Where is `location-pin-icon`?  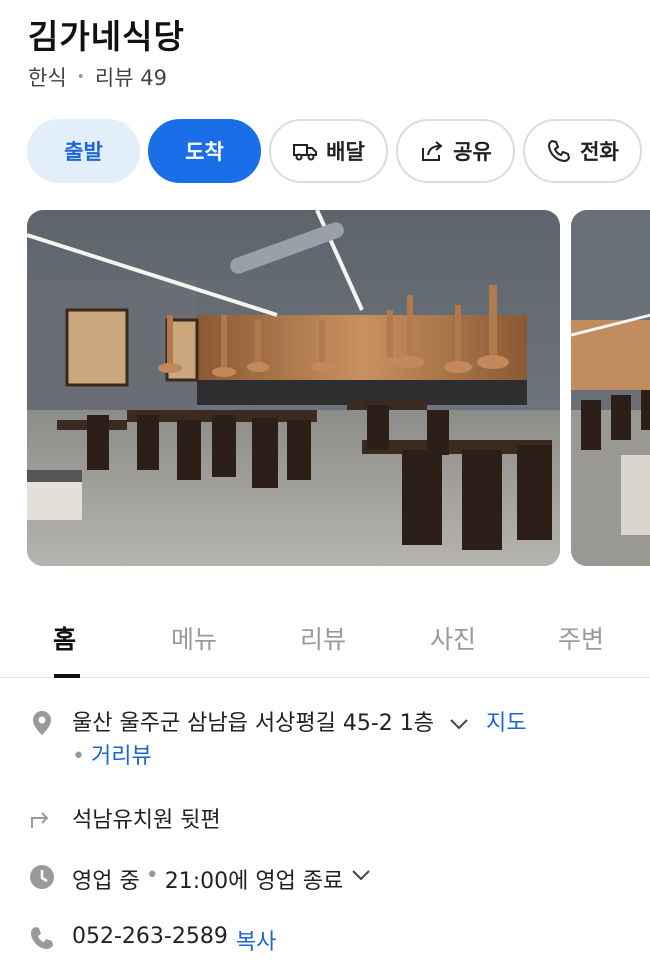
location-pin-icon is located at coordinates (42, 723).